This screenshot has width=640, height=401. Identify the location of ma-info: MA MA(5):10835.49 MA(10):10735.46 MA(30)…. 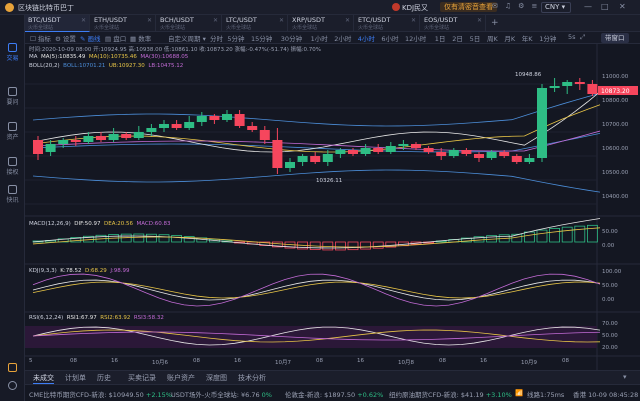
(108, 57).